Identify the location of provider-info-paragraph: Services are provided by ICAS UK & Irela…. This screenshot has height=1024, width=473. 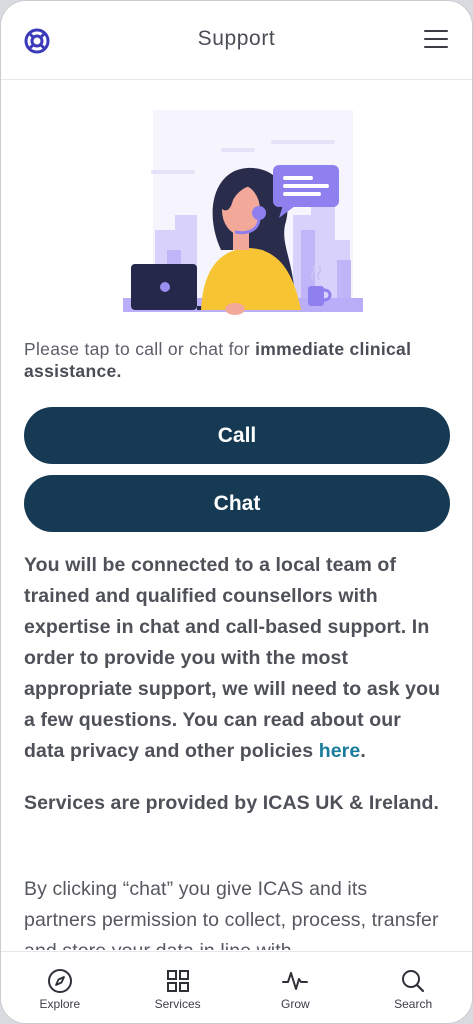
(232, 803).